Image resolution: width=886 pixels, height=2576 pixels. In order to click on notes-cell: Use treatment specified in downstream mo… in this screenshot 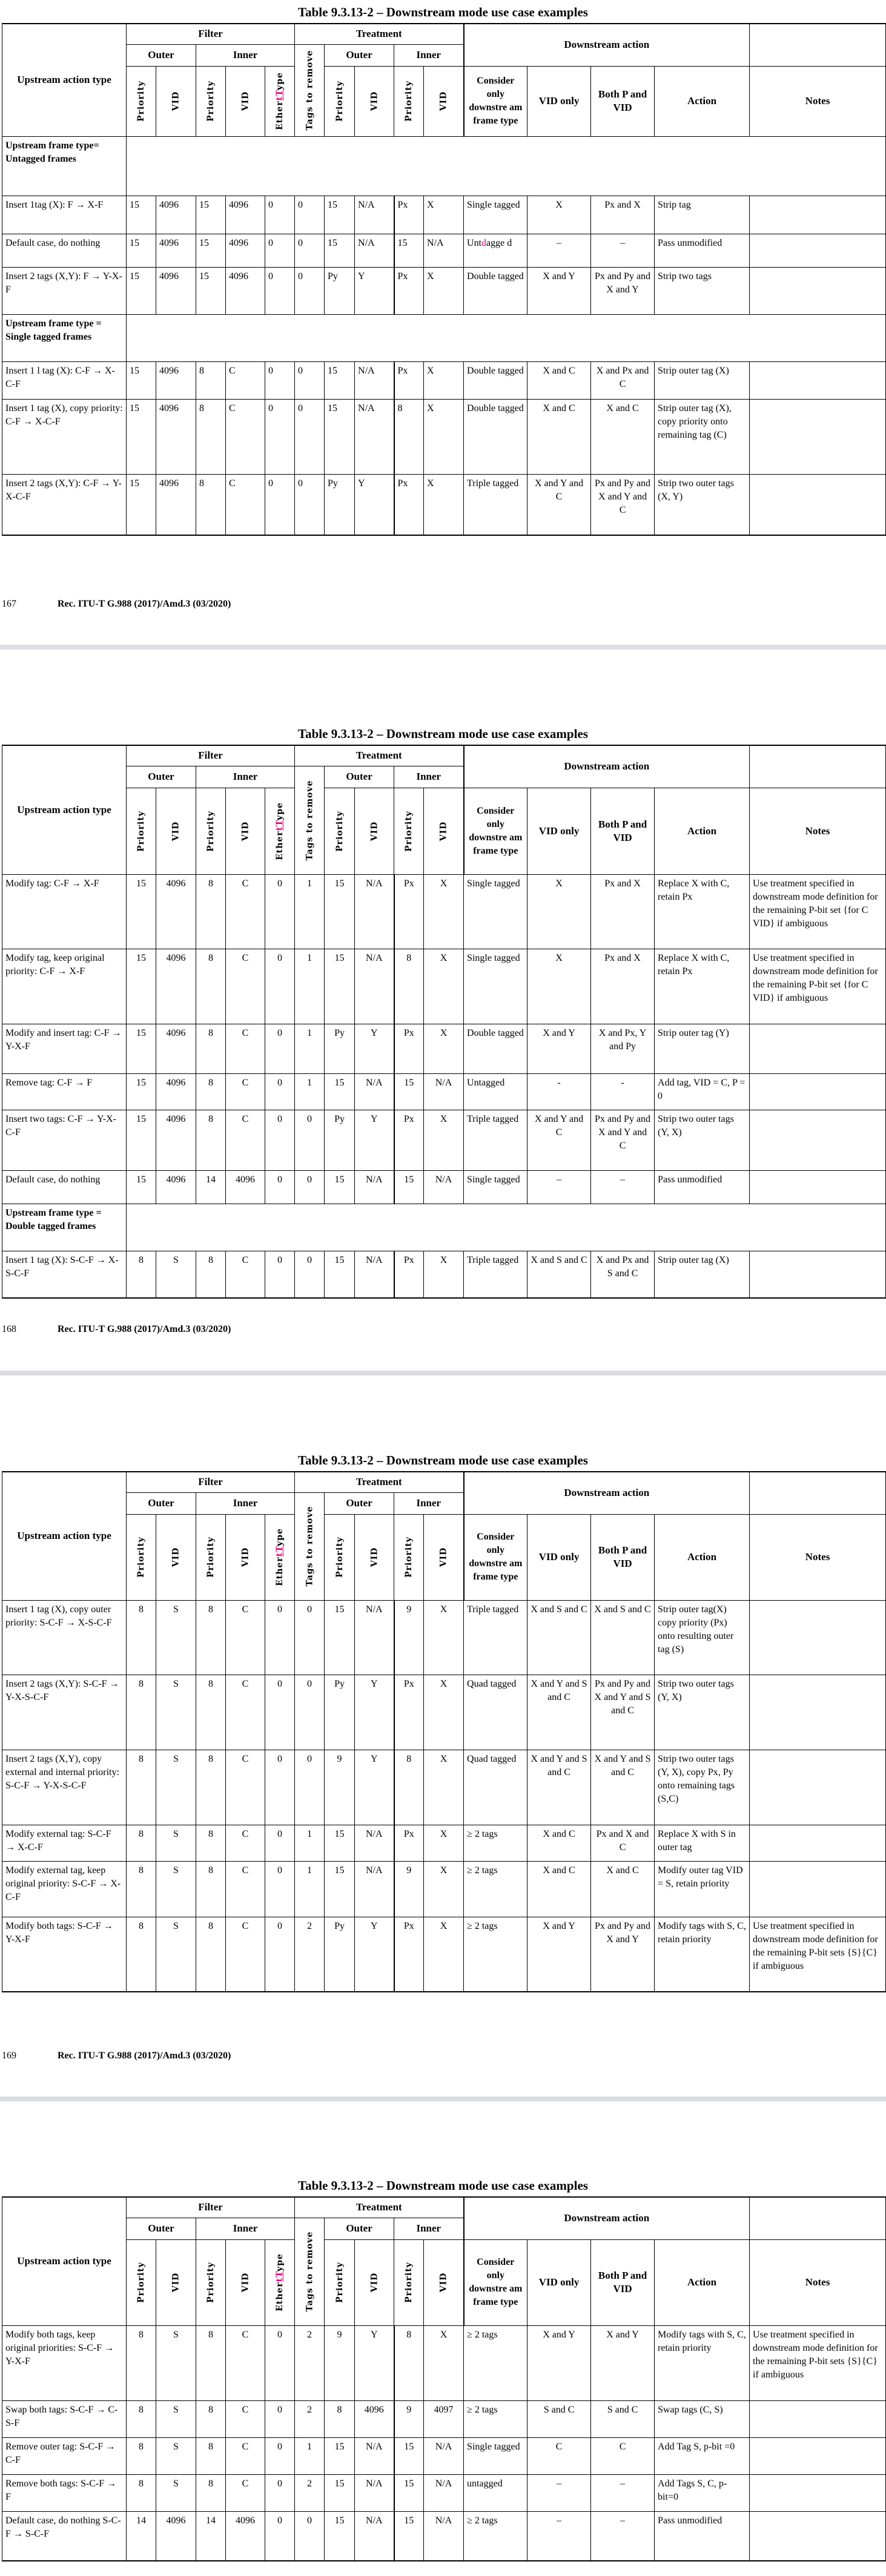, I will do `click(817, 1954)`.